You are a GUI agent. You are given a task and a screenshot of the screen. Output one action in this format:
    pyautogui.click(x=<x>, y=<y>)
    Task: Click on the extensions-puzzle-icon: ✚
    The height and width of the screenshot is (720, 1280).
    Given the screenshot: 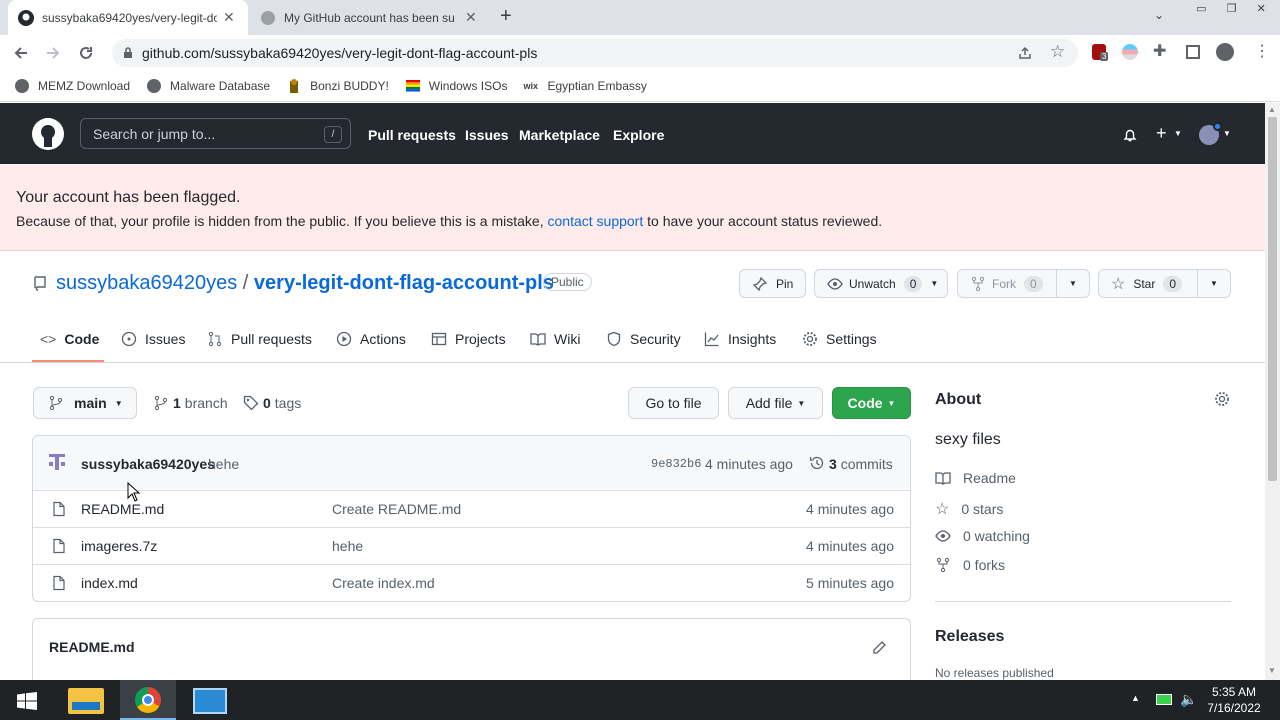 What is the action you would take?
    pyautogui.click(x=1159, y=51)
    